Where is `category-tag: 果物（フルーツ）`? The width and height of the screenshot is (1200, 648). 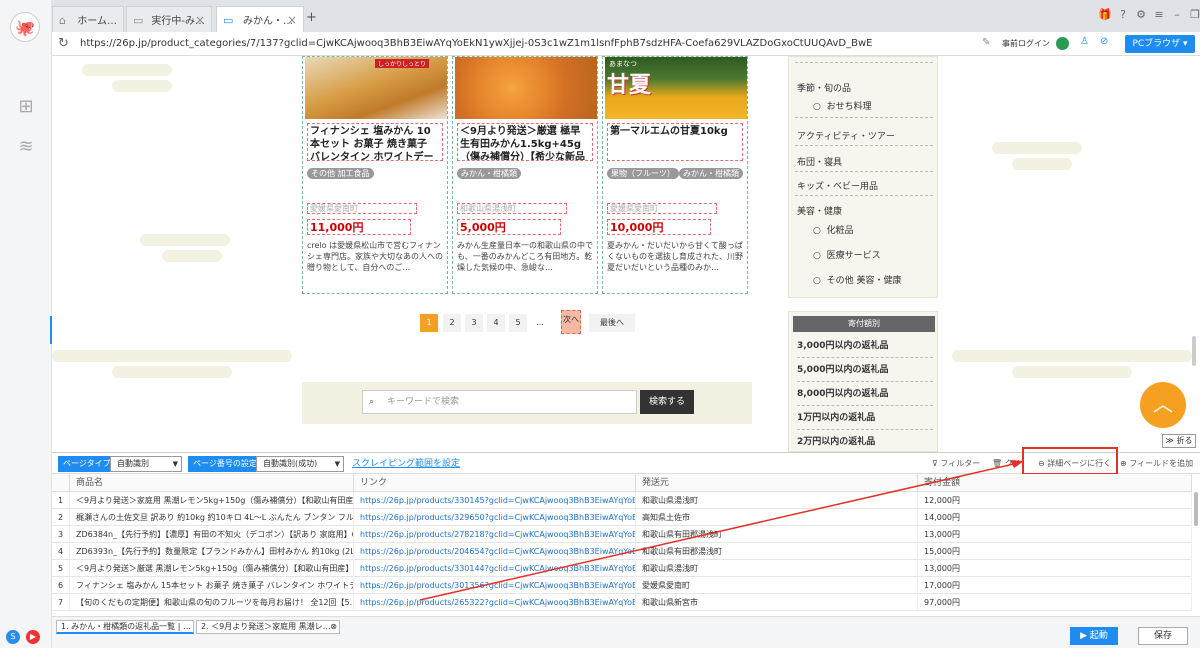 category-tag: 果物（フルーツ） is located at coordinates (643, 173).